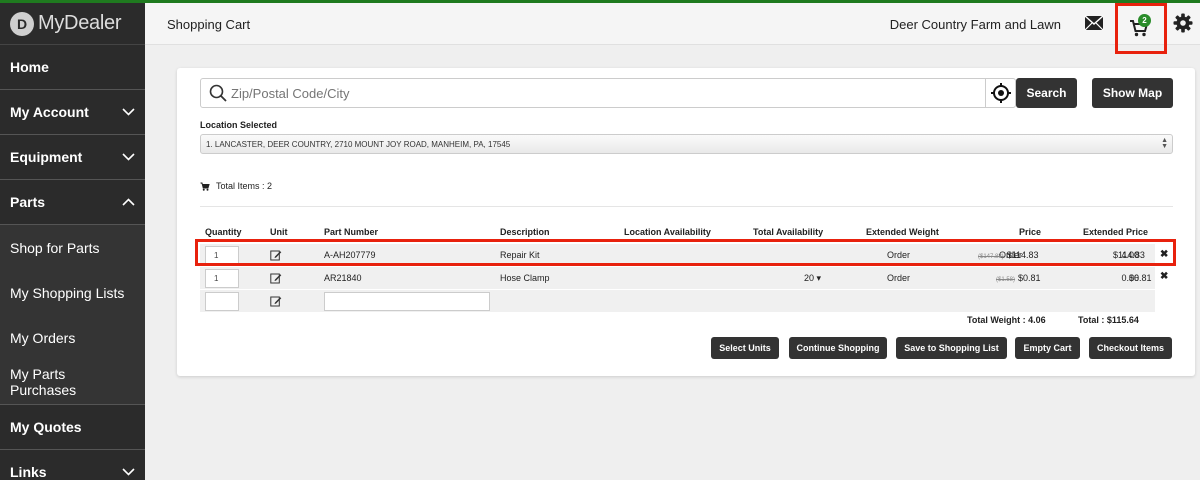 The height and width of the screenshot is (480, 1200). I want to click on sidebar-item-label: My Orders, so click(43, 337).